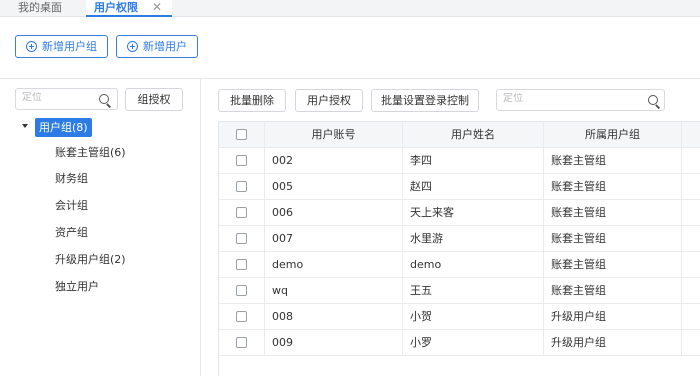 The height and width of the screenshot is (377, 700). I want to click on table-row: 009 小罗 升级用户组, so click(459, 343).